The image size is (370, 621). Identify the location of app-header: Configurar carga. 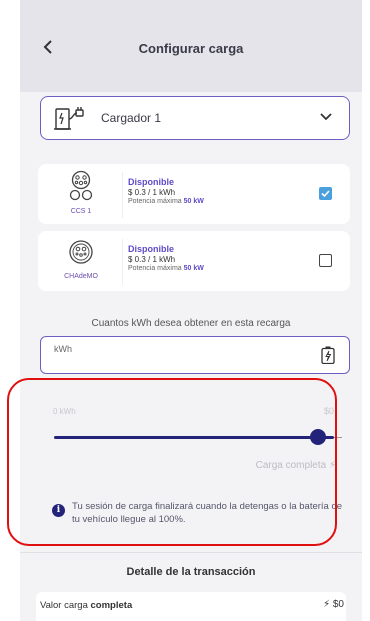
(191, 46).